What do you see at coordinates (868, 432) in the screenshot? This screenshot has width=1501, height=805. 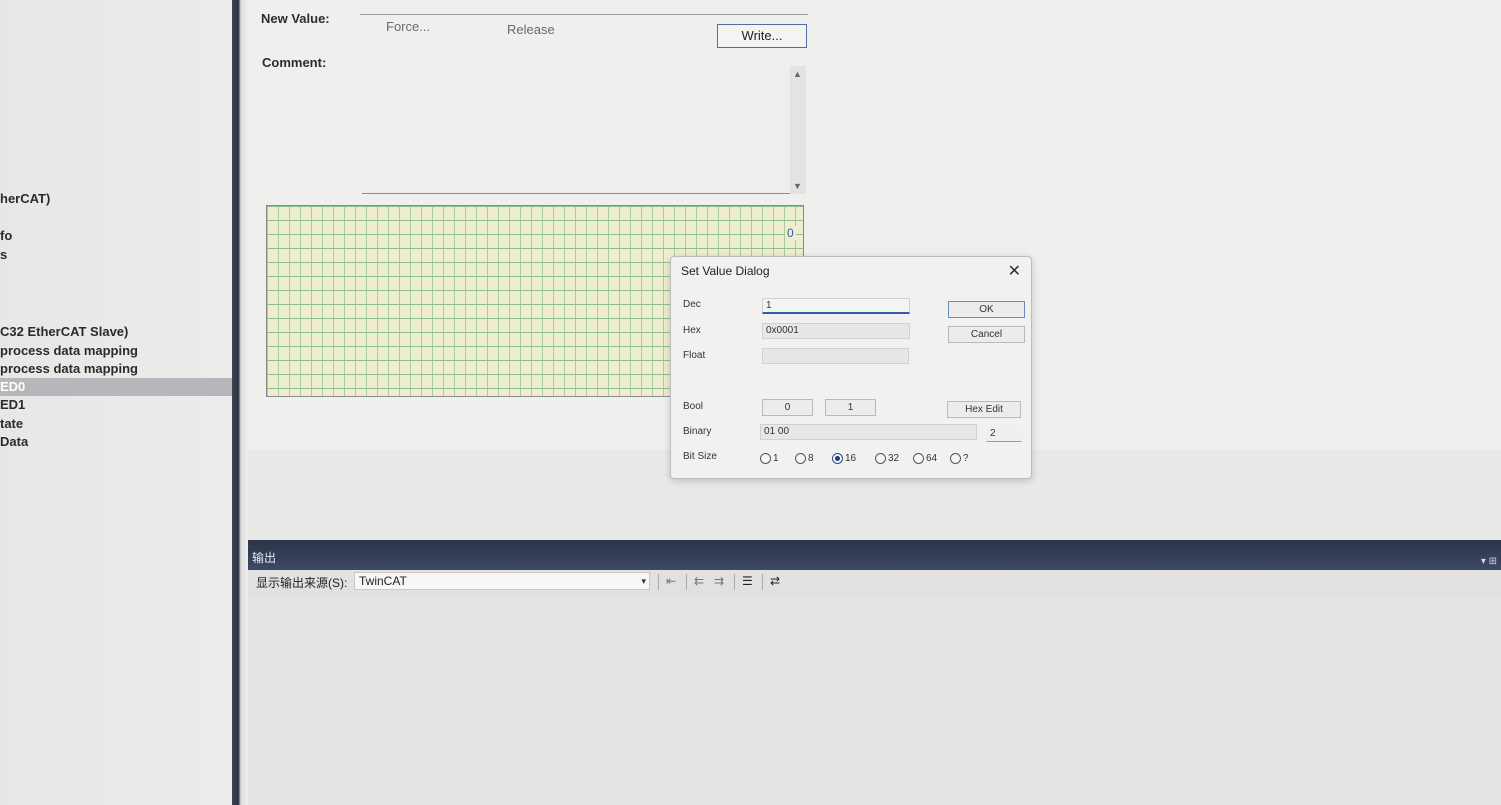 I see `binary-input: 01 00` at bounding box center [868, 432].